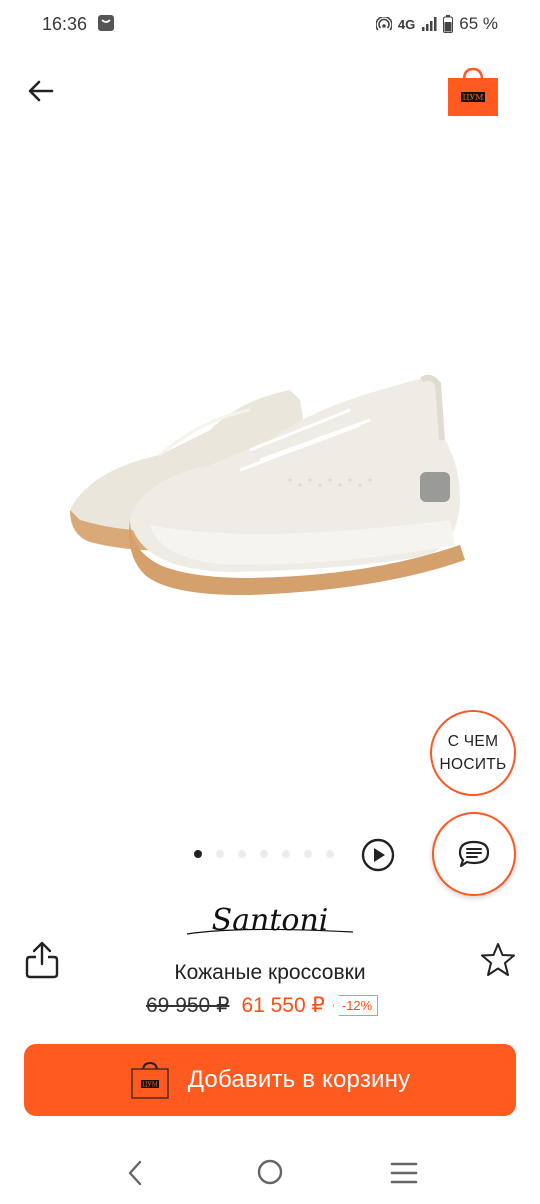 The height and width of the screenshot is (1204, 540). Describe the element at coordinates (473, 764) in the screenshot. I see `what-to-wear-line2: НОСИТЬ` at that location.